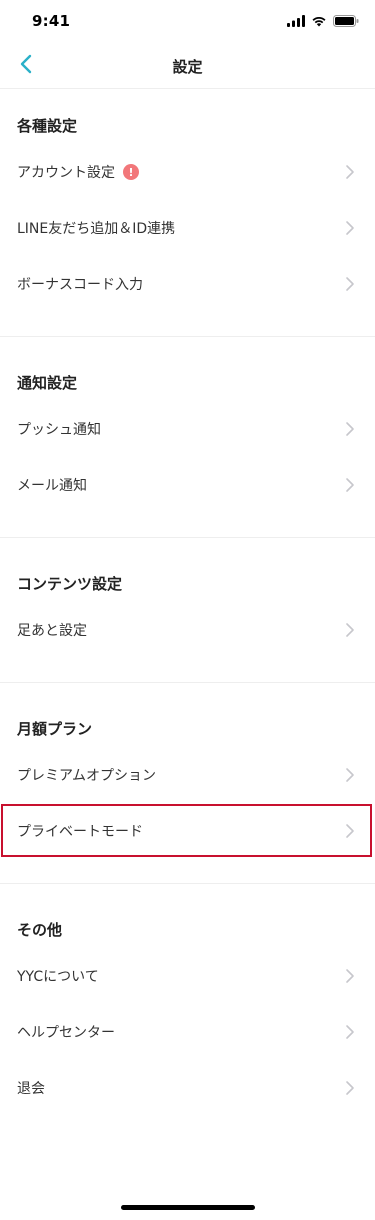 The height and width of the screenshot is (1220, 375). I want to click on status-time: 9:41, so click(51, 21).